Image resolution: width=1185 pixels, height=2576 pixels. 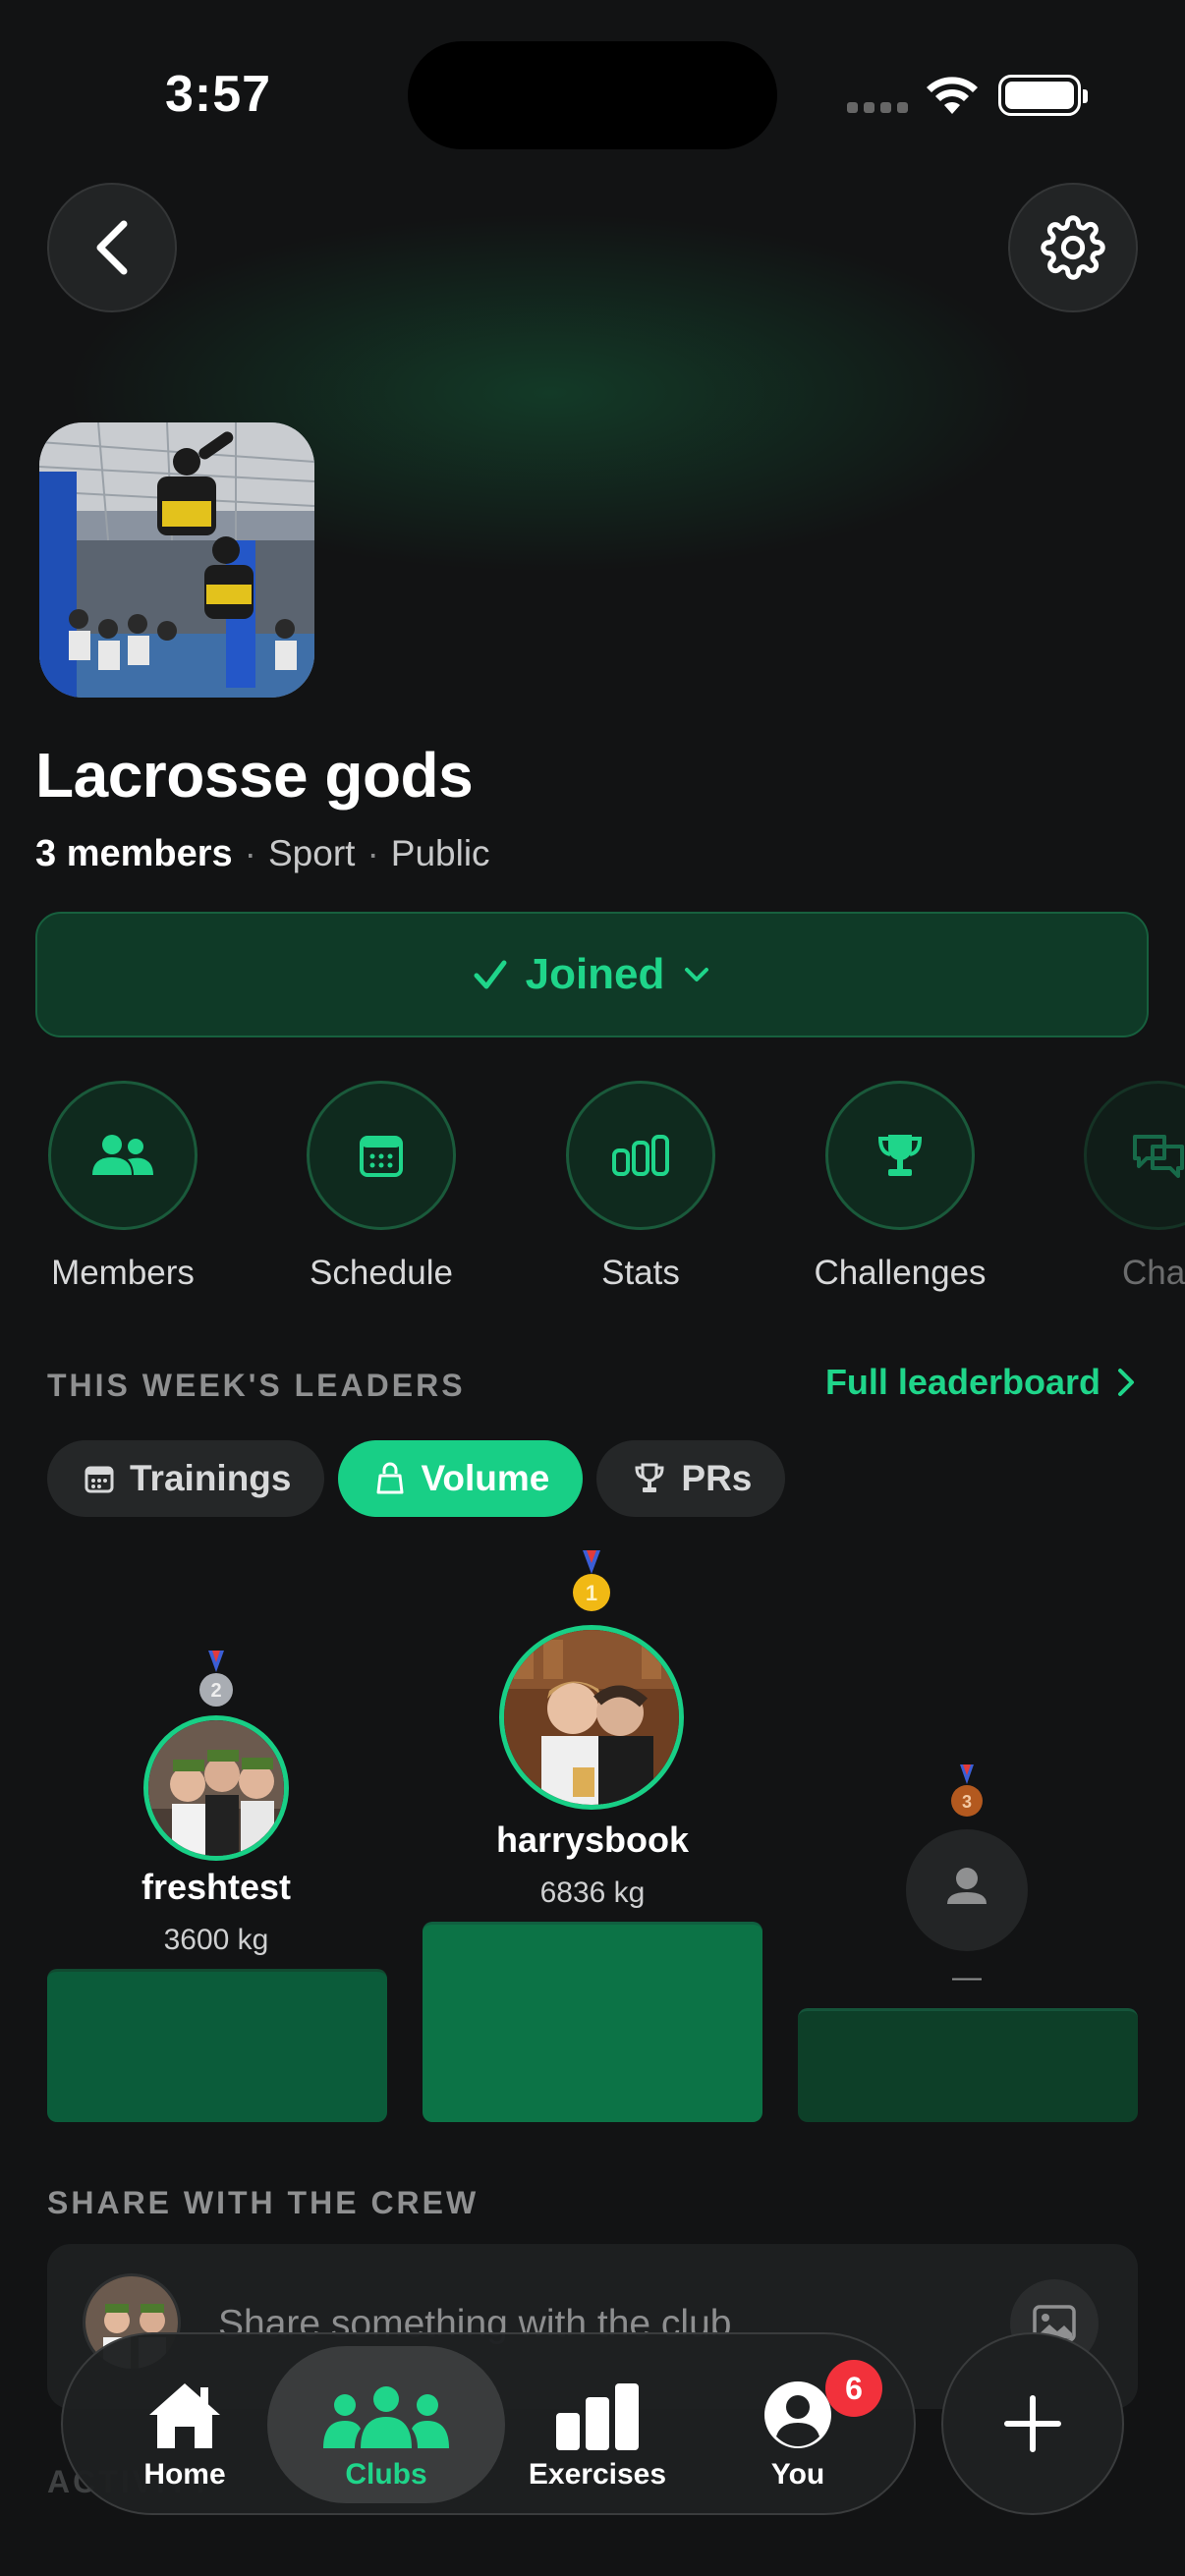 What do you see at coordinates (216, 1887) in the screenshot?
I see `leader-name: freshtest` at bounding box center [216, 1887].